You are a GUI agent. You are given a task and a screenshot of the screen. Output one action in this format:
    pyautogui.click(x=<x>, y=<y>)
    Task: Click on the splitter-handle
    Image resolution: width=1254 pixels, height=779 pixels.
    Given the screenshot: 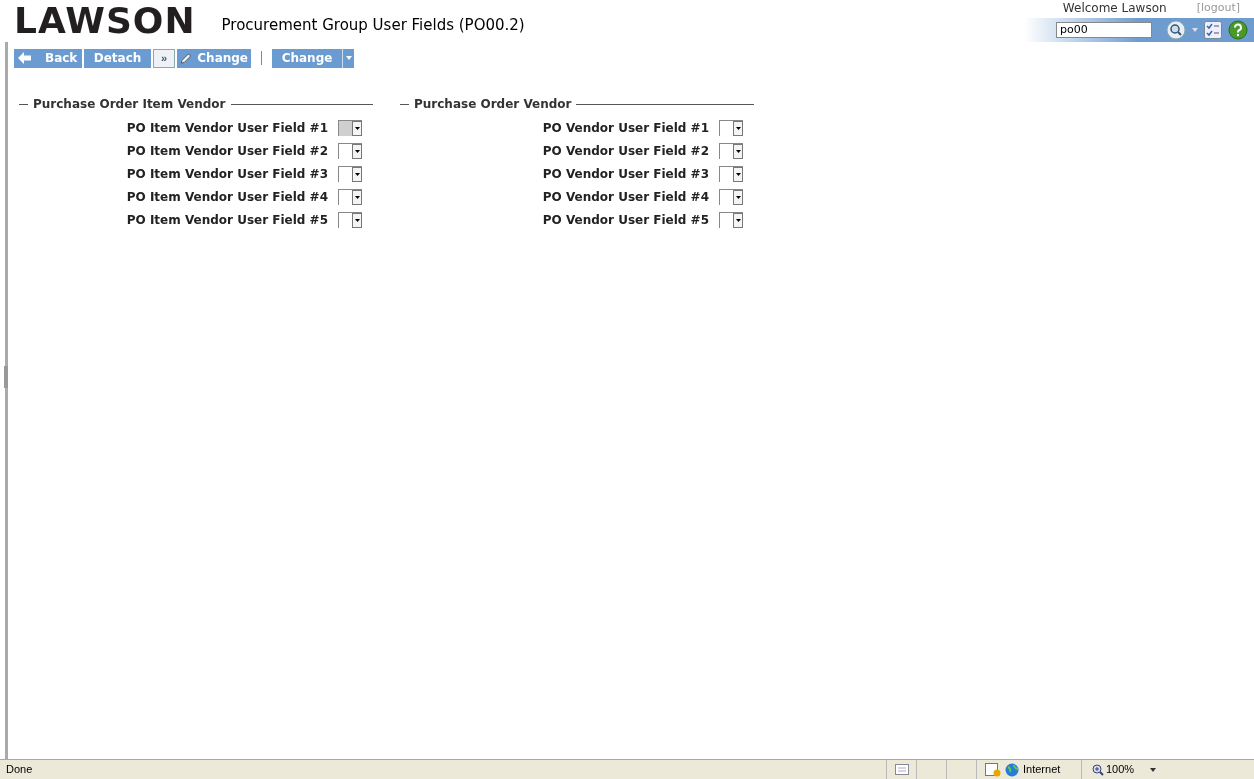 What is the action you would take?
    pyautogui.click(x=6, y=377)
    